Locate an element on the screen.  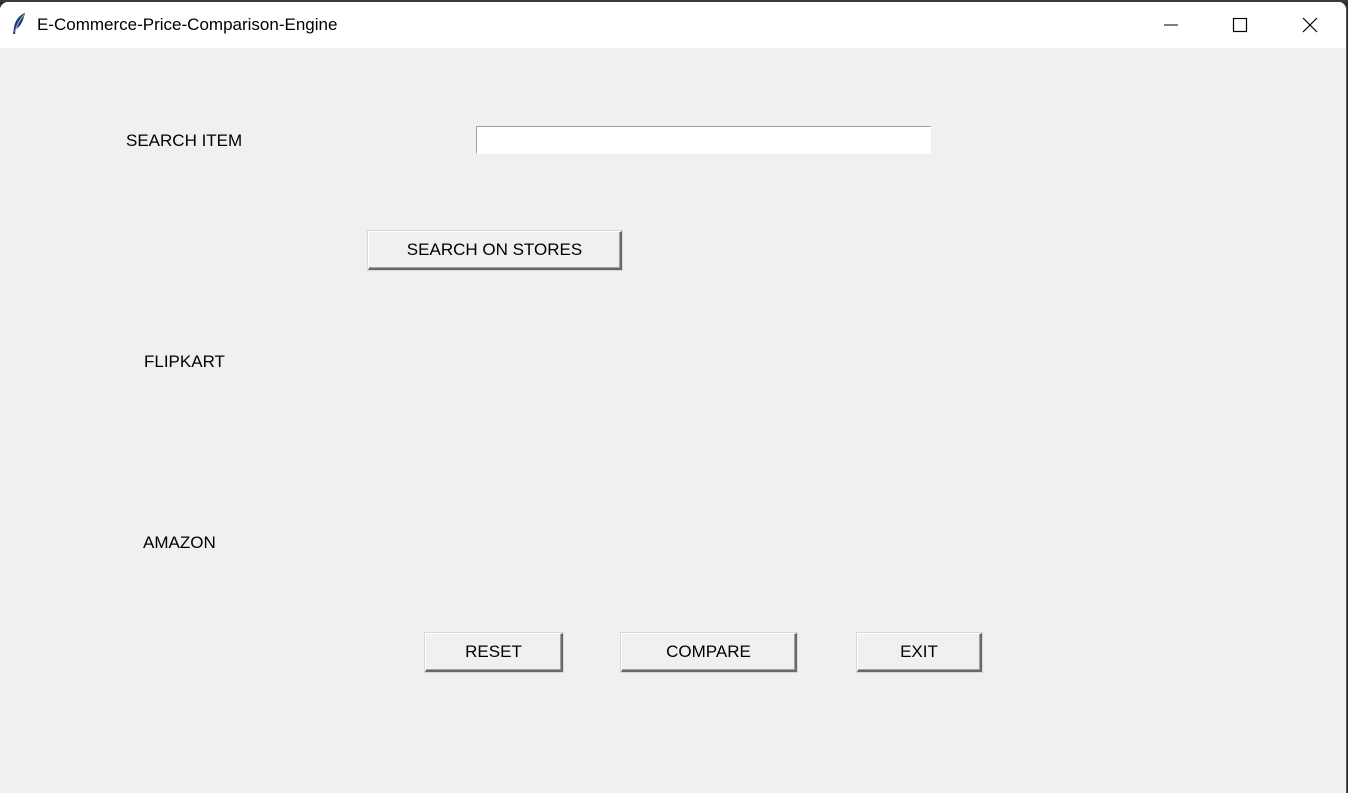
window-title: E-Commerce-Price-Comparison-Engine is located at coordinates (187, 24).